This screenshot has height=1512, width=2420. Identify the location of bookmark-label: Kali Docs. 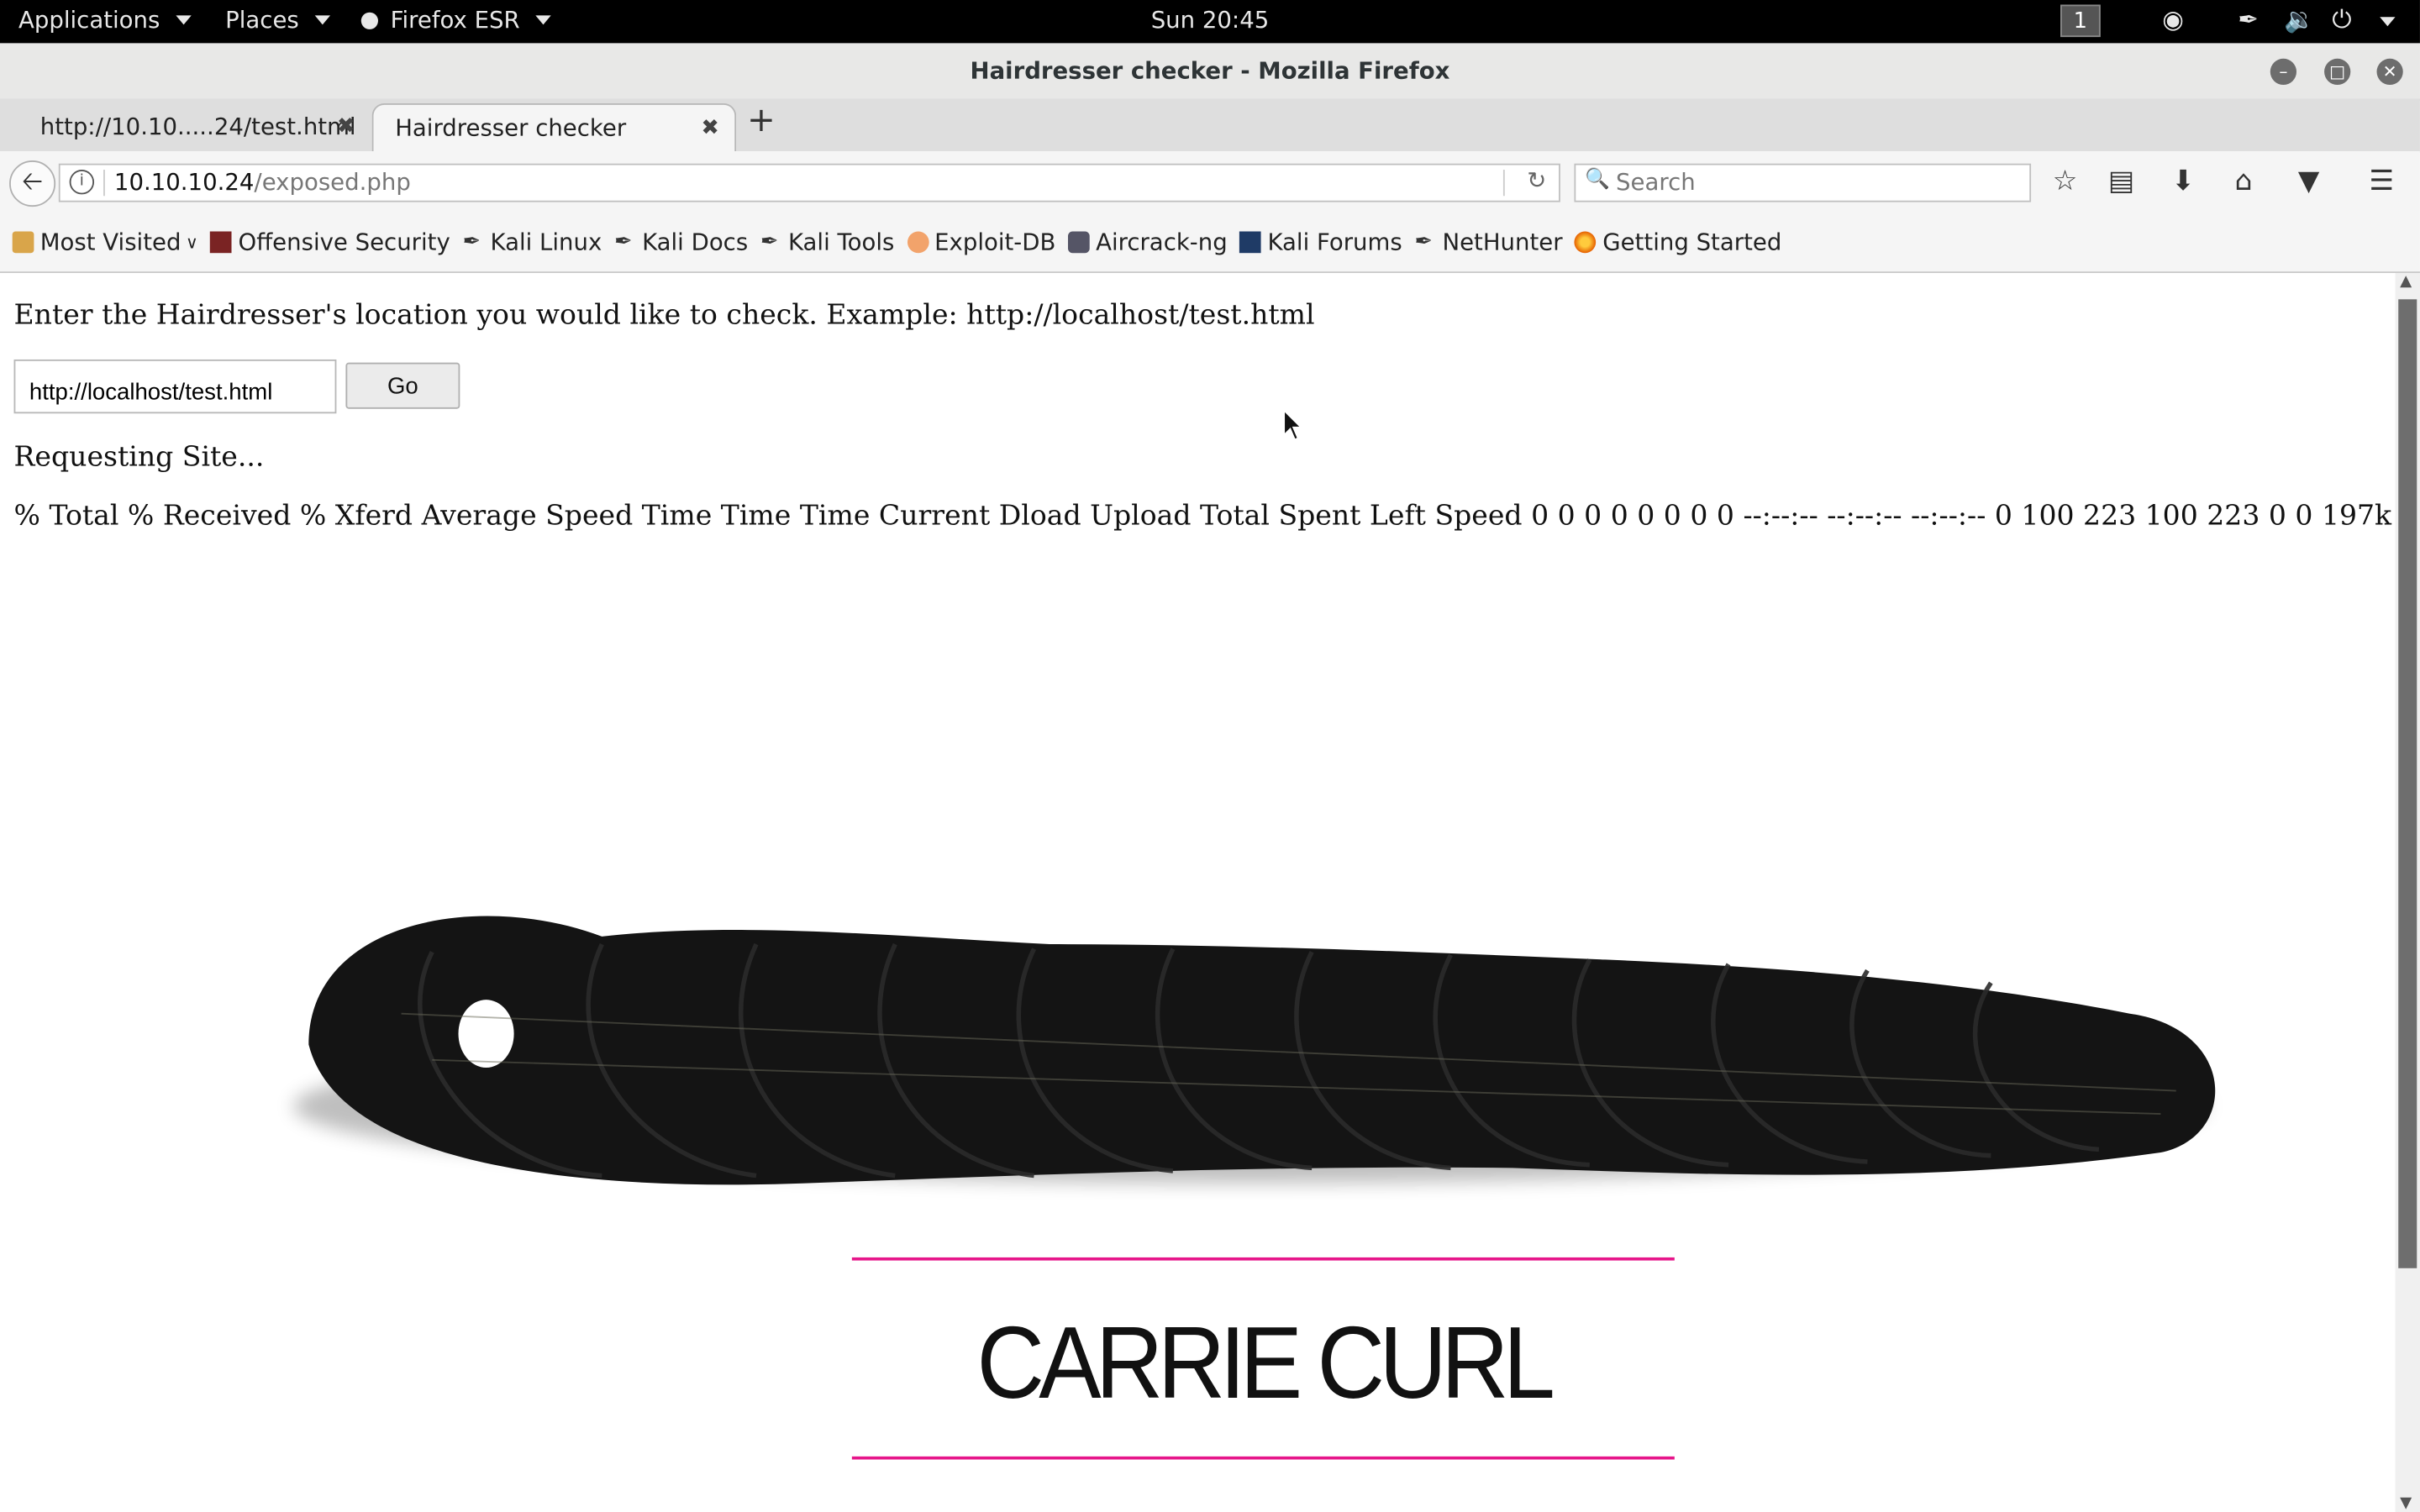
(695, 242).